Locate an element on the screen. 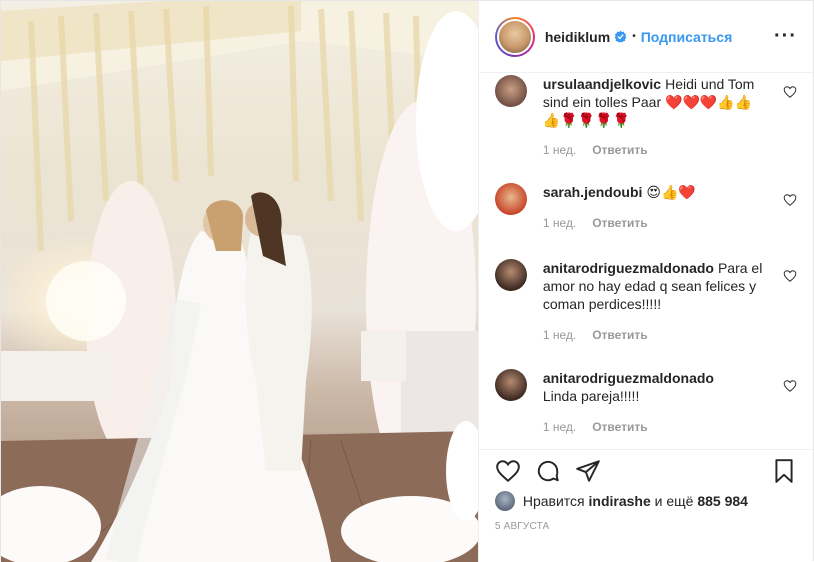 Image resolution: width=814 pixels, height=562 pixels. commenter-username: ursulaandjelkovic is located at coordinates (602, 84).